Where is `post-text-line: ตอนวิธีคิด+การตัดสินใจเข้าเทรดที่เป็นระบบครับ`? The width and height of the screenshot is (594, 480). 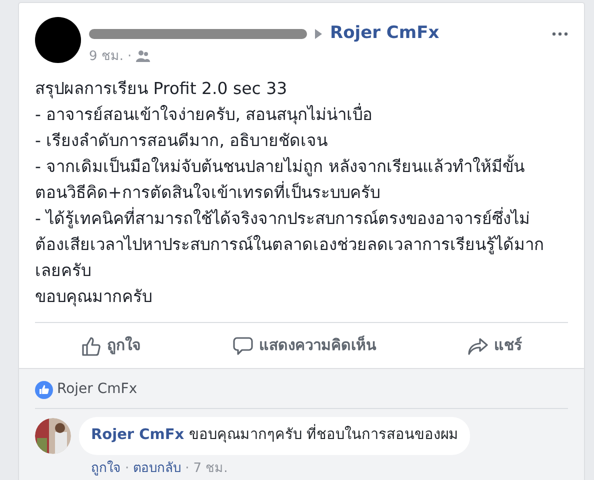
post-text-line: ตอนวิธีคิด+การตัดสินใจเข้าเทรดที่เป็นระบบครับ is located at coordinates (208, 192).